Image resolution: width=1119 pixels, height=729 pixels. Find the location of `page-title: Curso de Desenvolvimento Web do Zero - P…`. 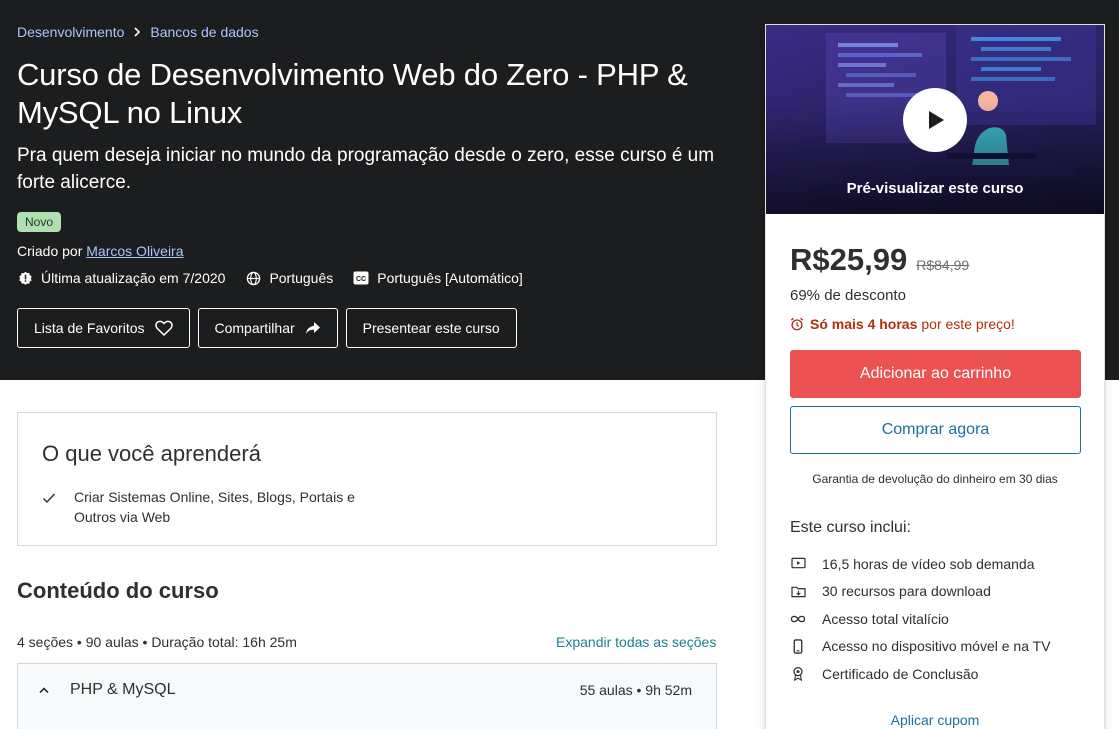

page-title: Curso de Desenvolvimento Web do Zero - P… is located at coordinates (352, 93).